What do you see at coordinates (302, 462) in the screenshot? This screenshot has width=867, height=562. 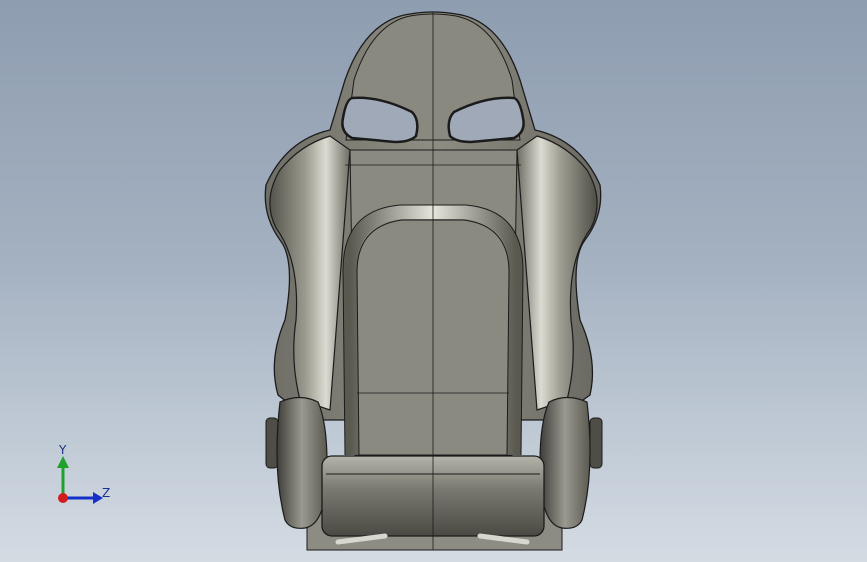 I see `left-leg-bolster` at bounding box center [302, 462].